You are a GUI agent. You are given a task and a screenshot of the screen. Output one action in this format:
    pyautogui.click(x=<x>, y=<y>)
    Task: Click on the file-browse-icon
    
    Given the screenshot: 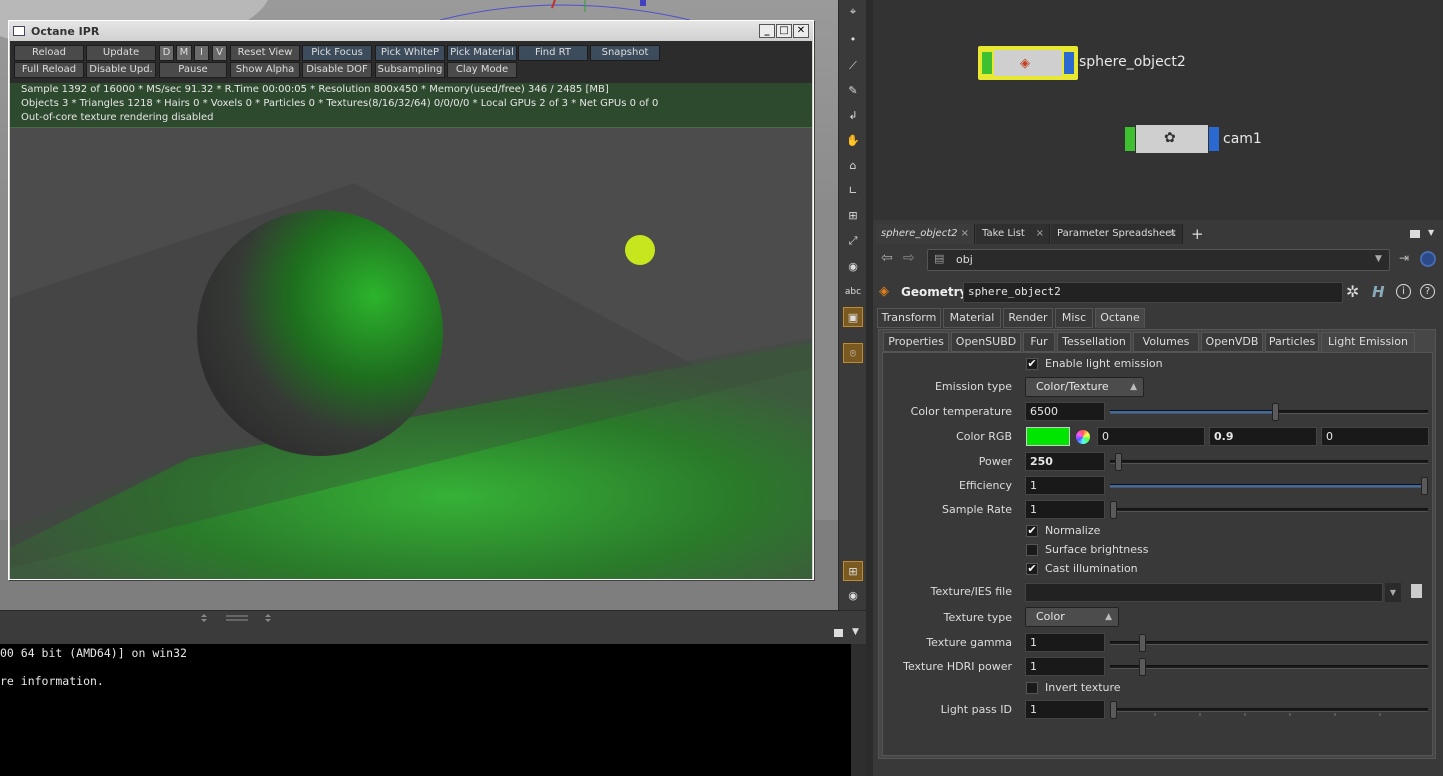 What is the action you would take?
    pyautogui.click(x=1416, y=591)
    